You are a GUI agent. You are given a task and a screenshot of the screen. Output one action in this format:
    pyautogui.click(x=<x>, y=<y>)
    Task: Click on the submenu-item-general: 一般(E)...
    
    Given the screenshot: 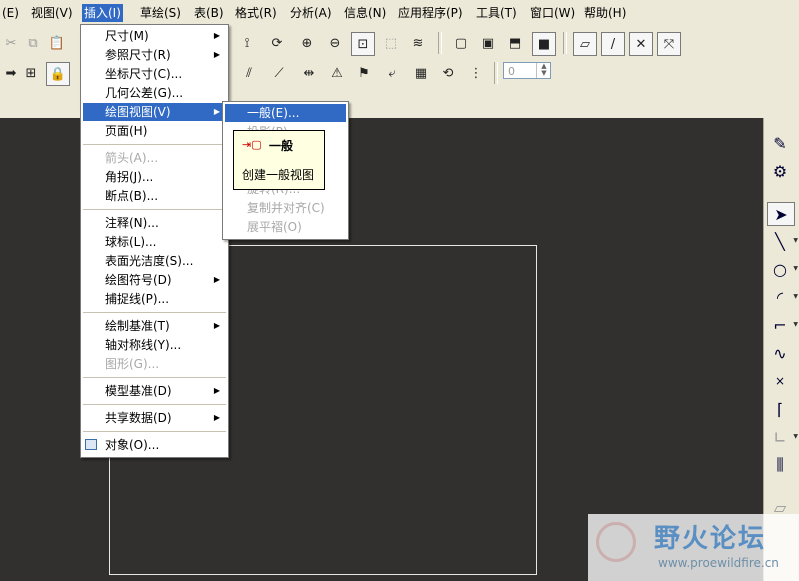 What is the action you would take?
    pyautogui.click(x=285, y=113)
    